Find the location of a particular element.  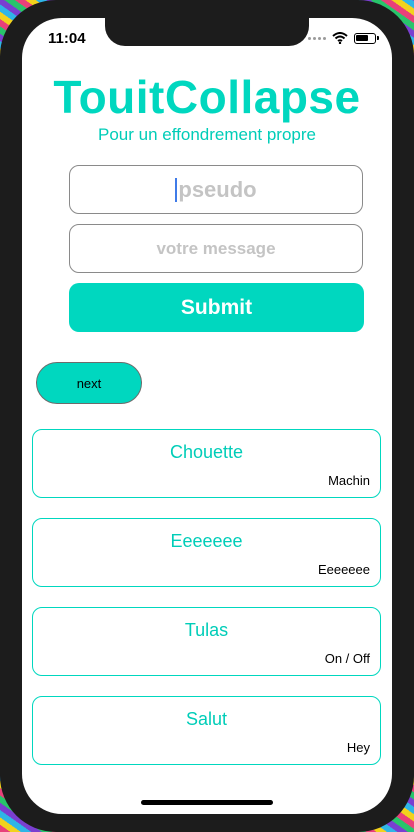

message-author: Hey is located at coordinates (358, 747).